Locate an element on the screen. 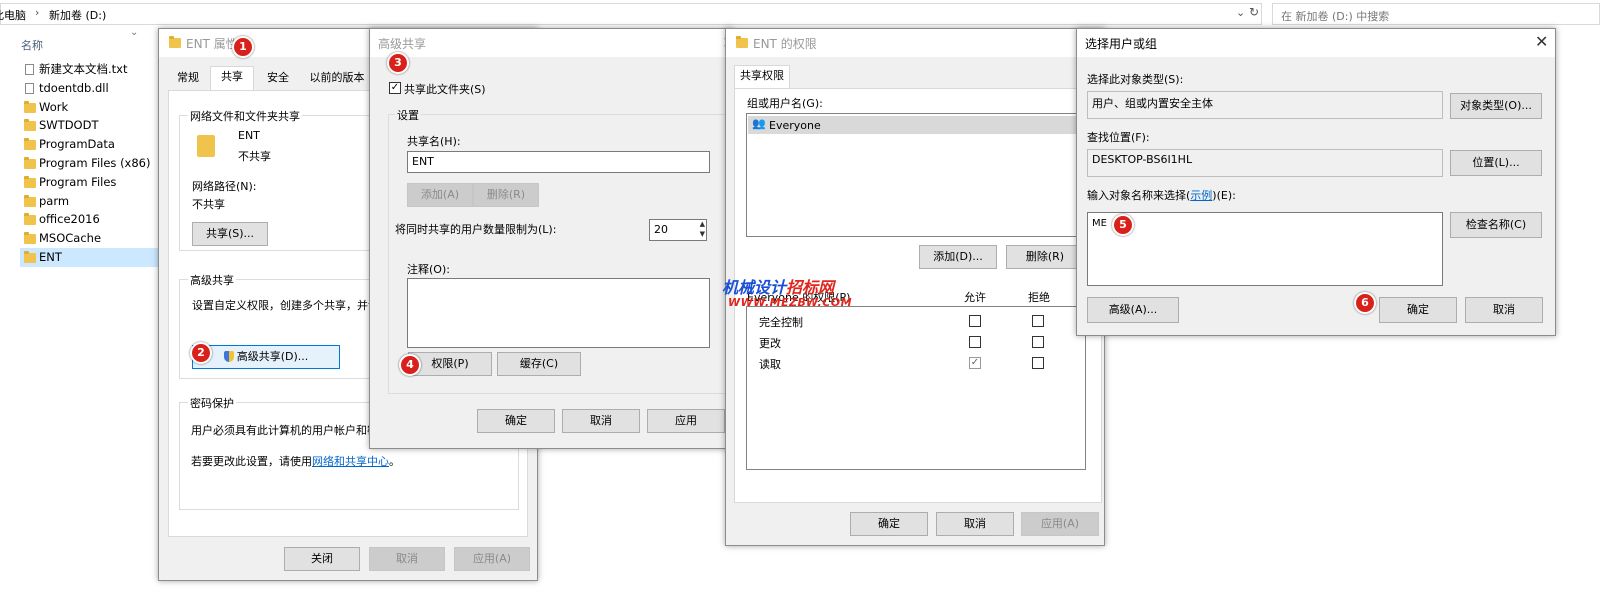 The width and height of the screenshot is (1600, 602). object-names-label: 输入对象名称来选择(示例)(E): is located at coordinates (1161, 195).